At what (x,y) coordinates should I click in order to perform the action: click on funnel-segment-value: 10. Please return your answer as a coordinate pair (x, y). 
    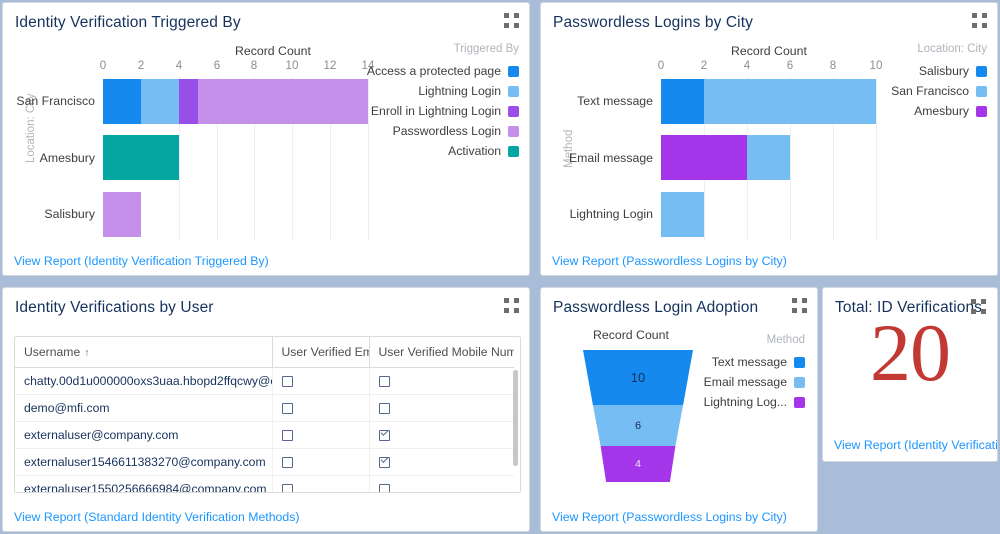
    Looking at the image, I should click on (638, 377).